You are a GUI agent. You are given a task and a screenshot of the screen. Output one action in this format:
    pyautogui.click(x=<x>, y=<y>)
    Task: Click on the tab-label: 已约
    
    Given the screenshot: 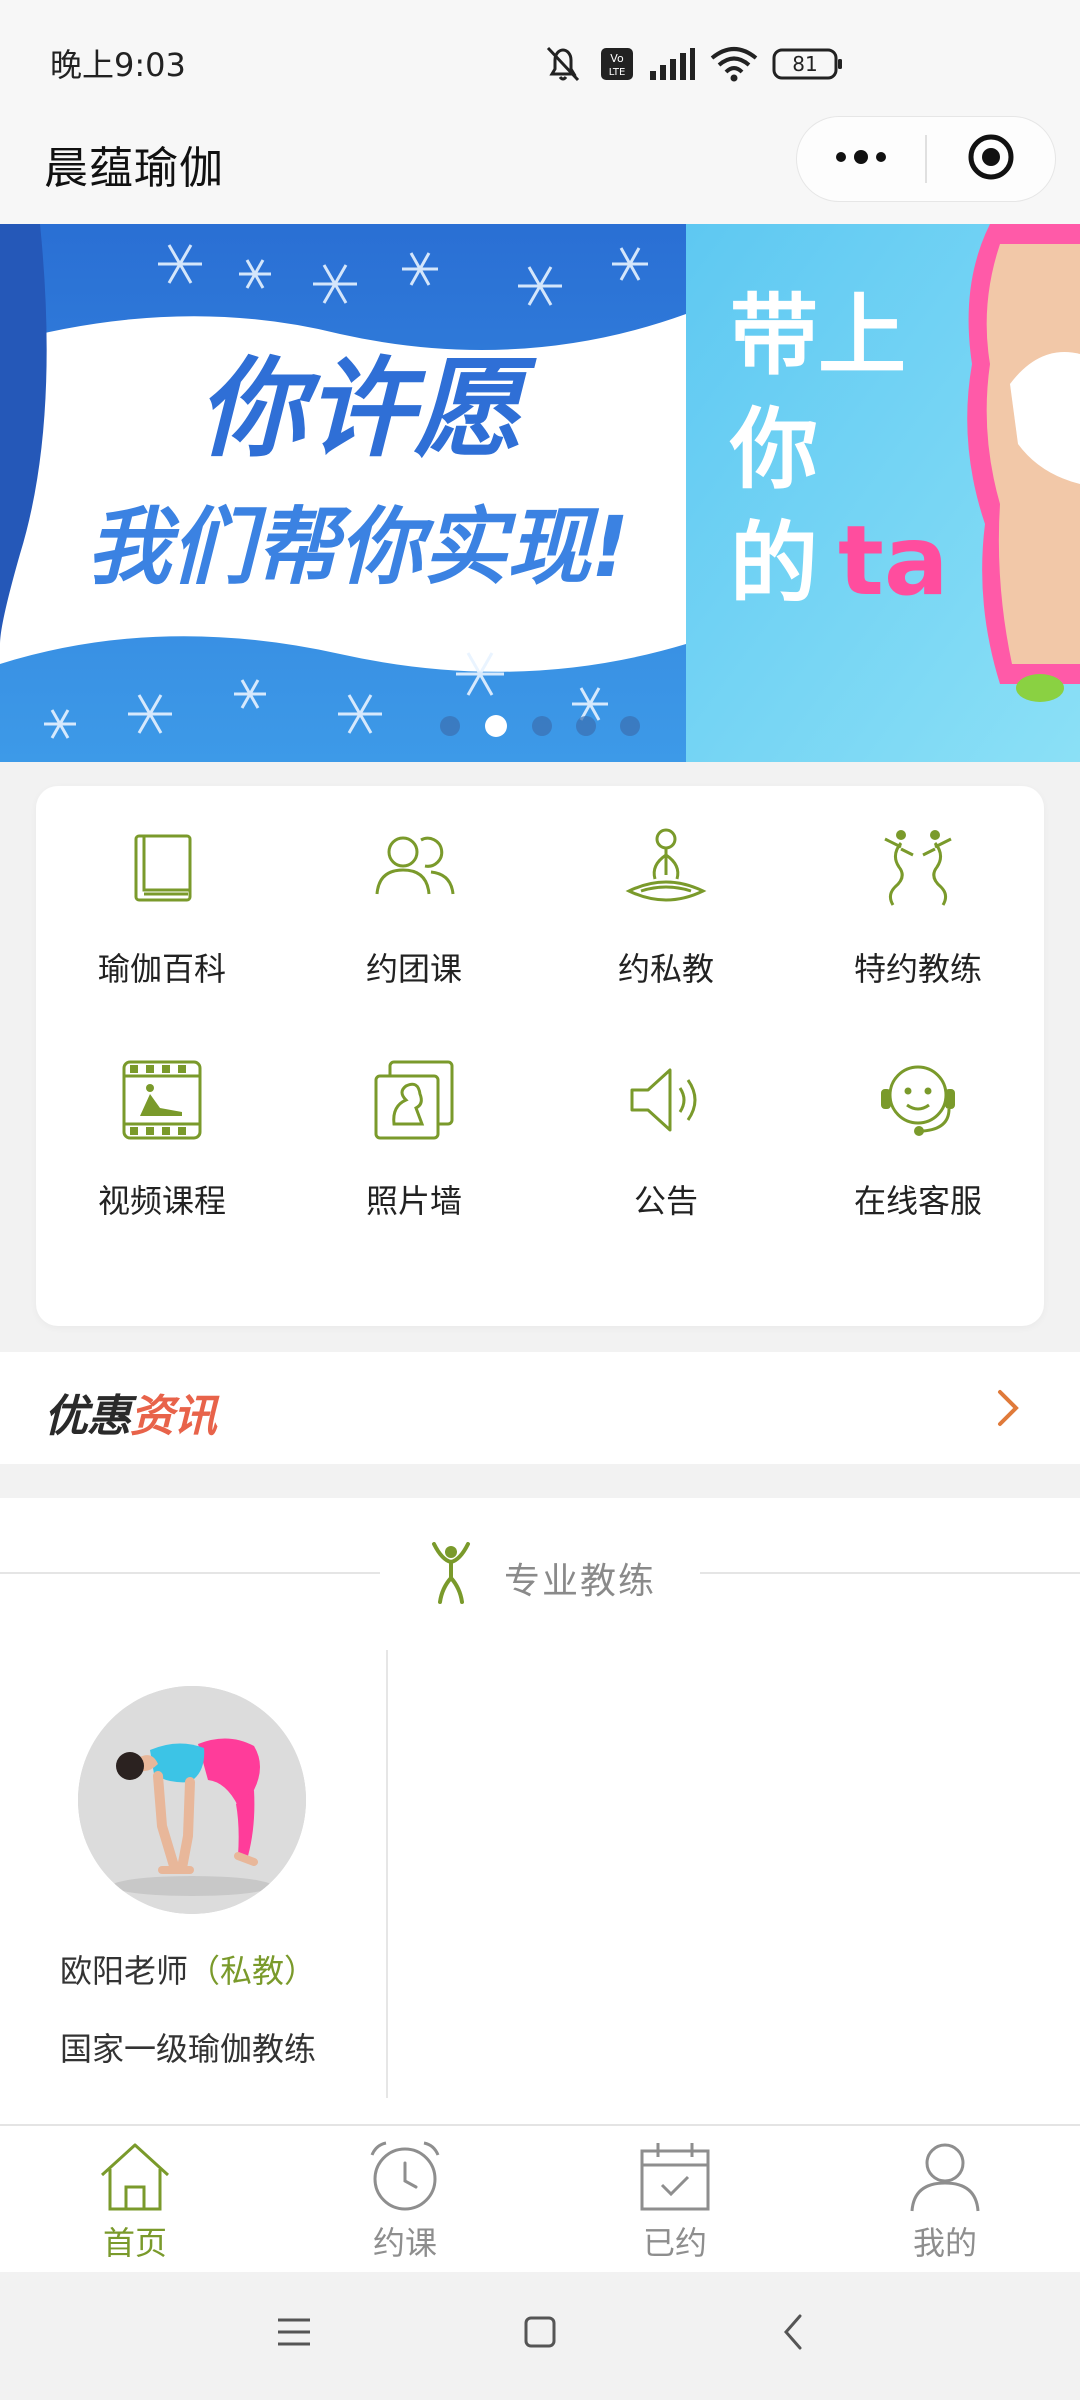 What is the action you would take?
    pyautogui.click(x=674, y=2243)
    